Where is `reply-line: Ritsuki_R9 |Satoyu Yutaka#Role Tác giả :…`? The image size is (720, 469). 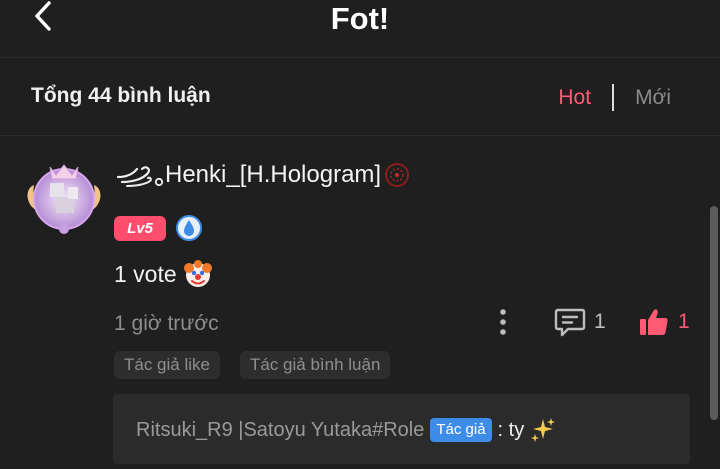 reply-line: Ritsuki_R9 |Satoyu Yutaka#Role Tác giả :… is located at coordinates (346, 430).